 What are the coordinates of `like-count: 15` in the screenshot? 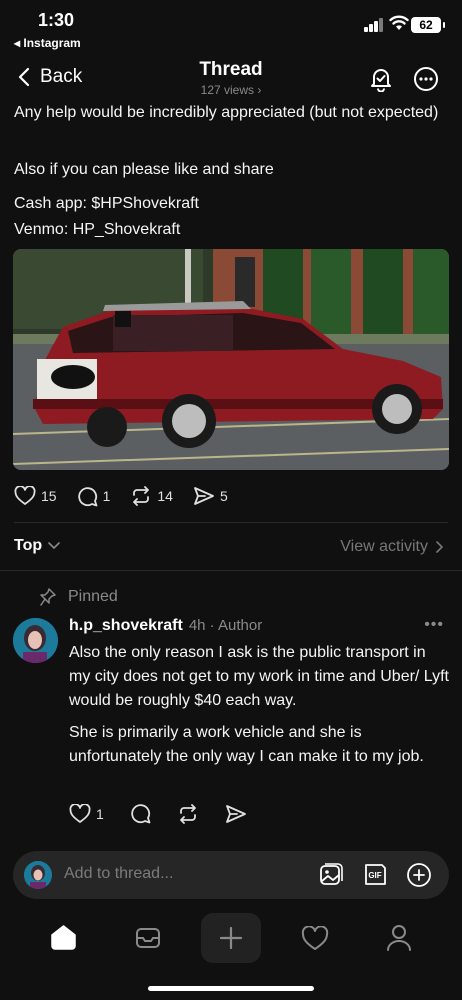 It's located at (49, 496).